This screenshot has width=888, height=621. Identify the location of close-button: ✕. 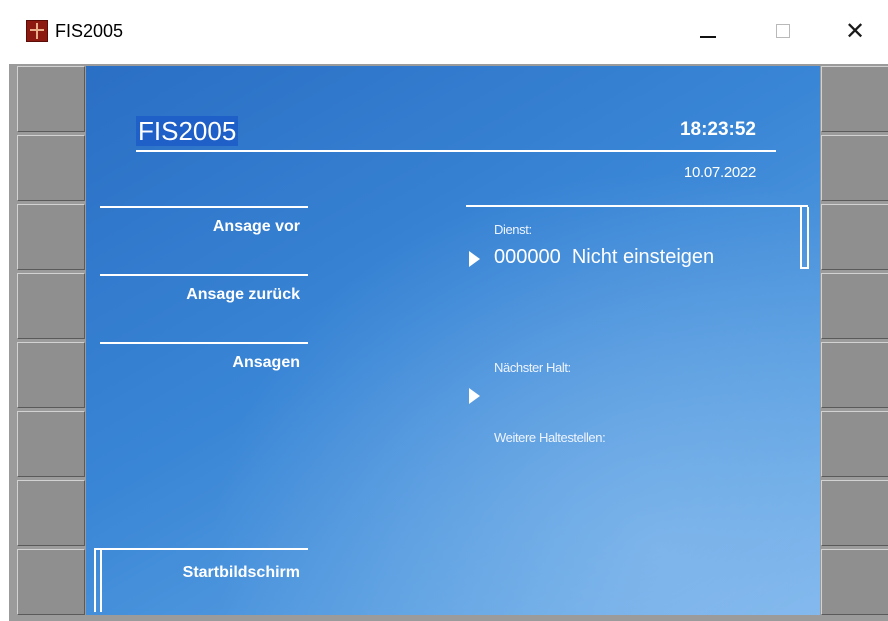
(855, 31).